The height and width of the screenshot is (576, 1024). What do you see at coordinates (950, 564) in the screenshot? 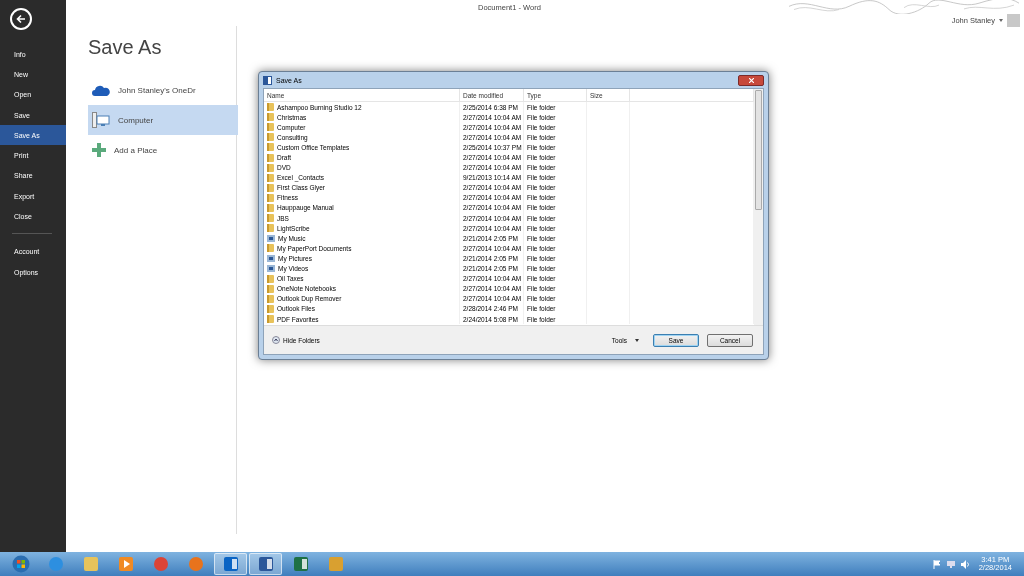
I see `network-icon` at bounding box center [950, 564].